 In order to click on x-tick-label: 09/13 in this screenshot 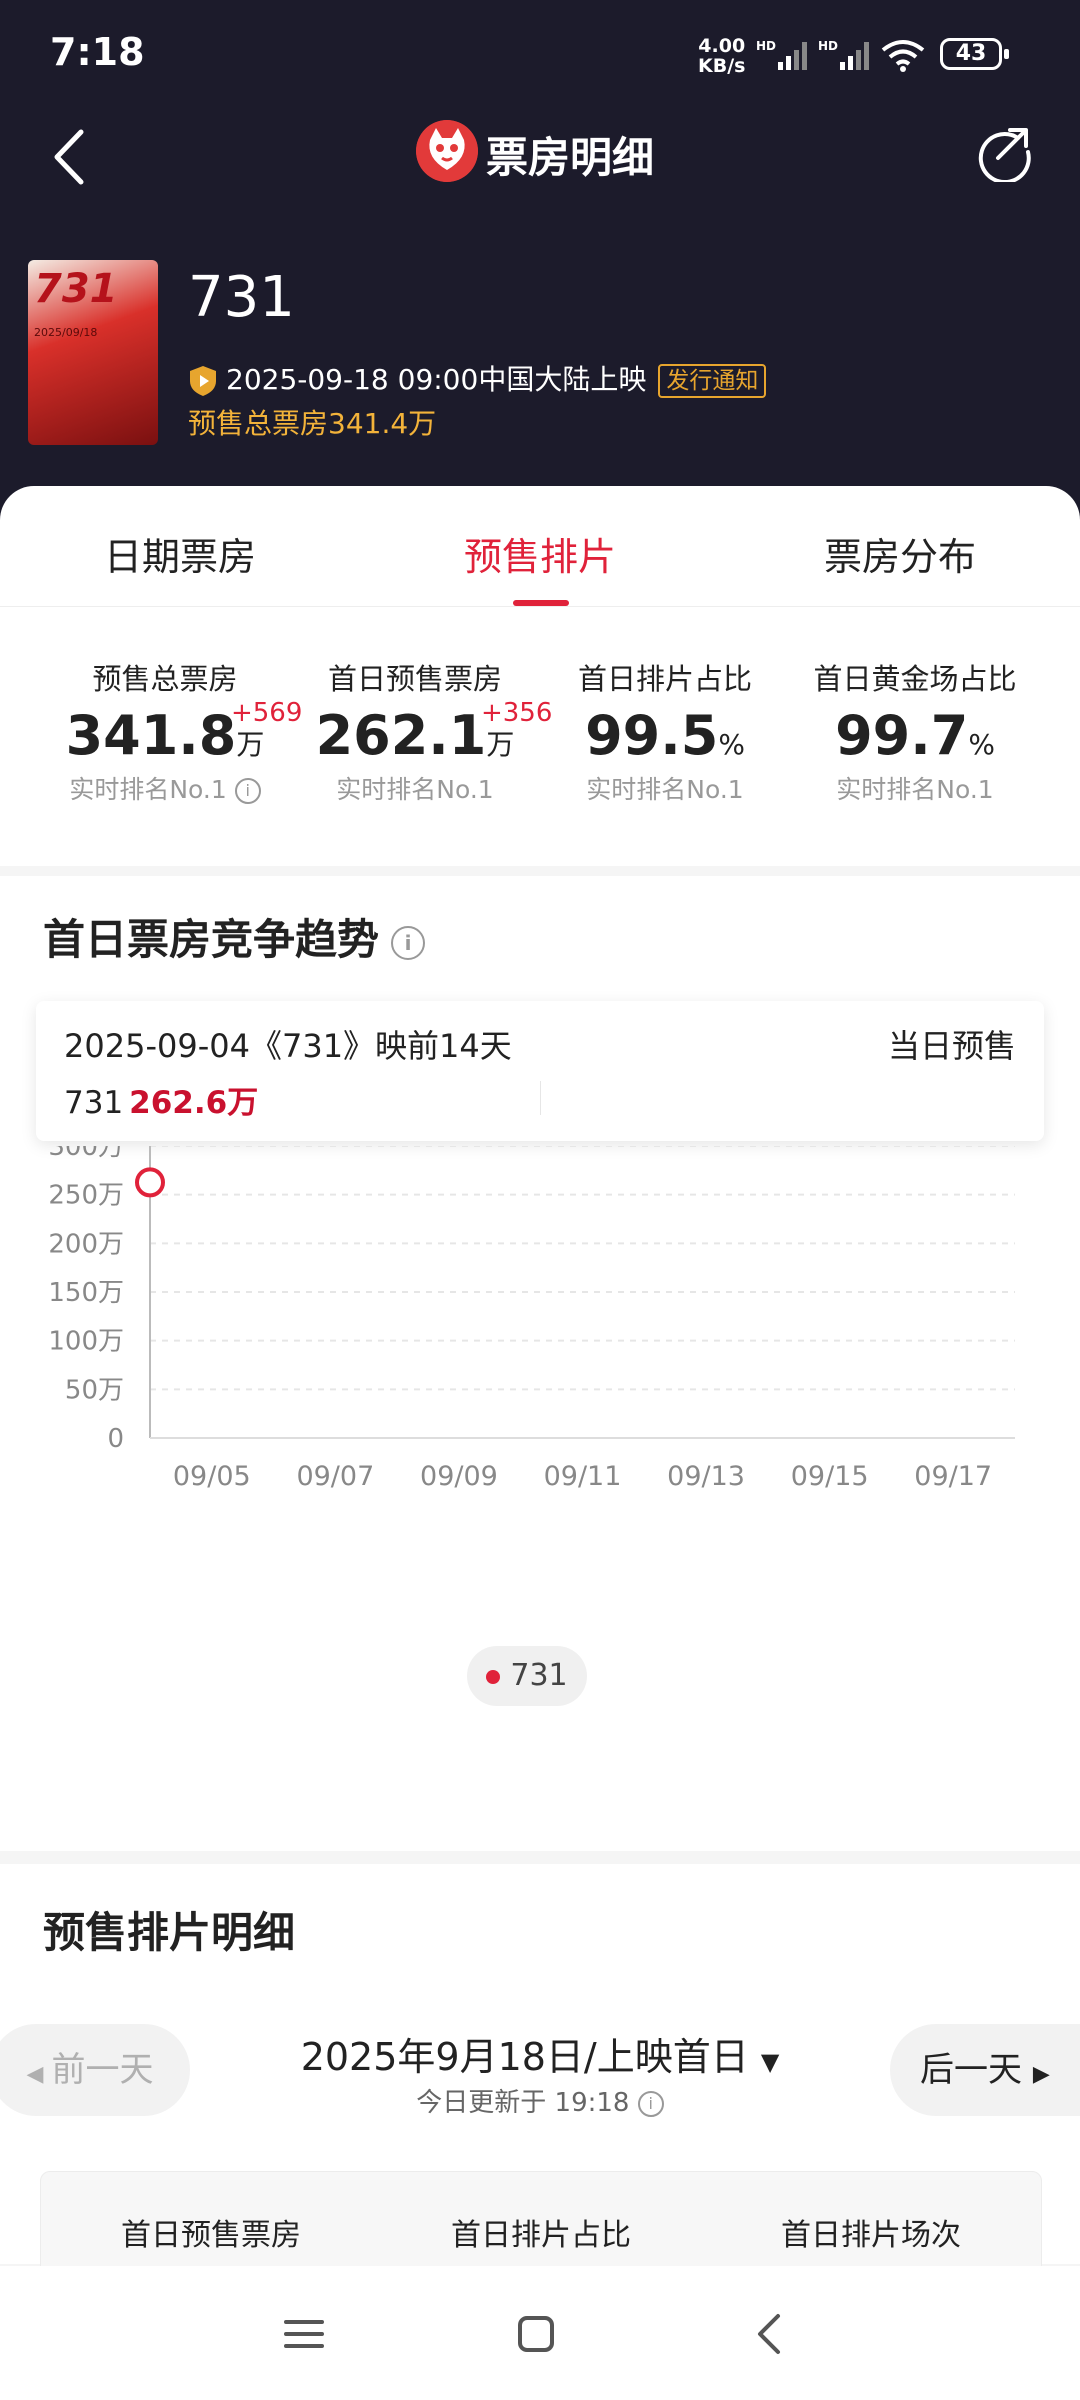, I will do `click(706, 1476)`.